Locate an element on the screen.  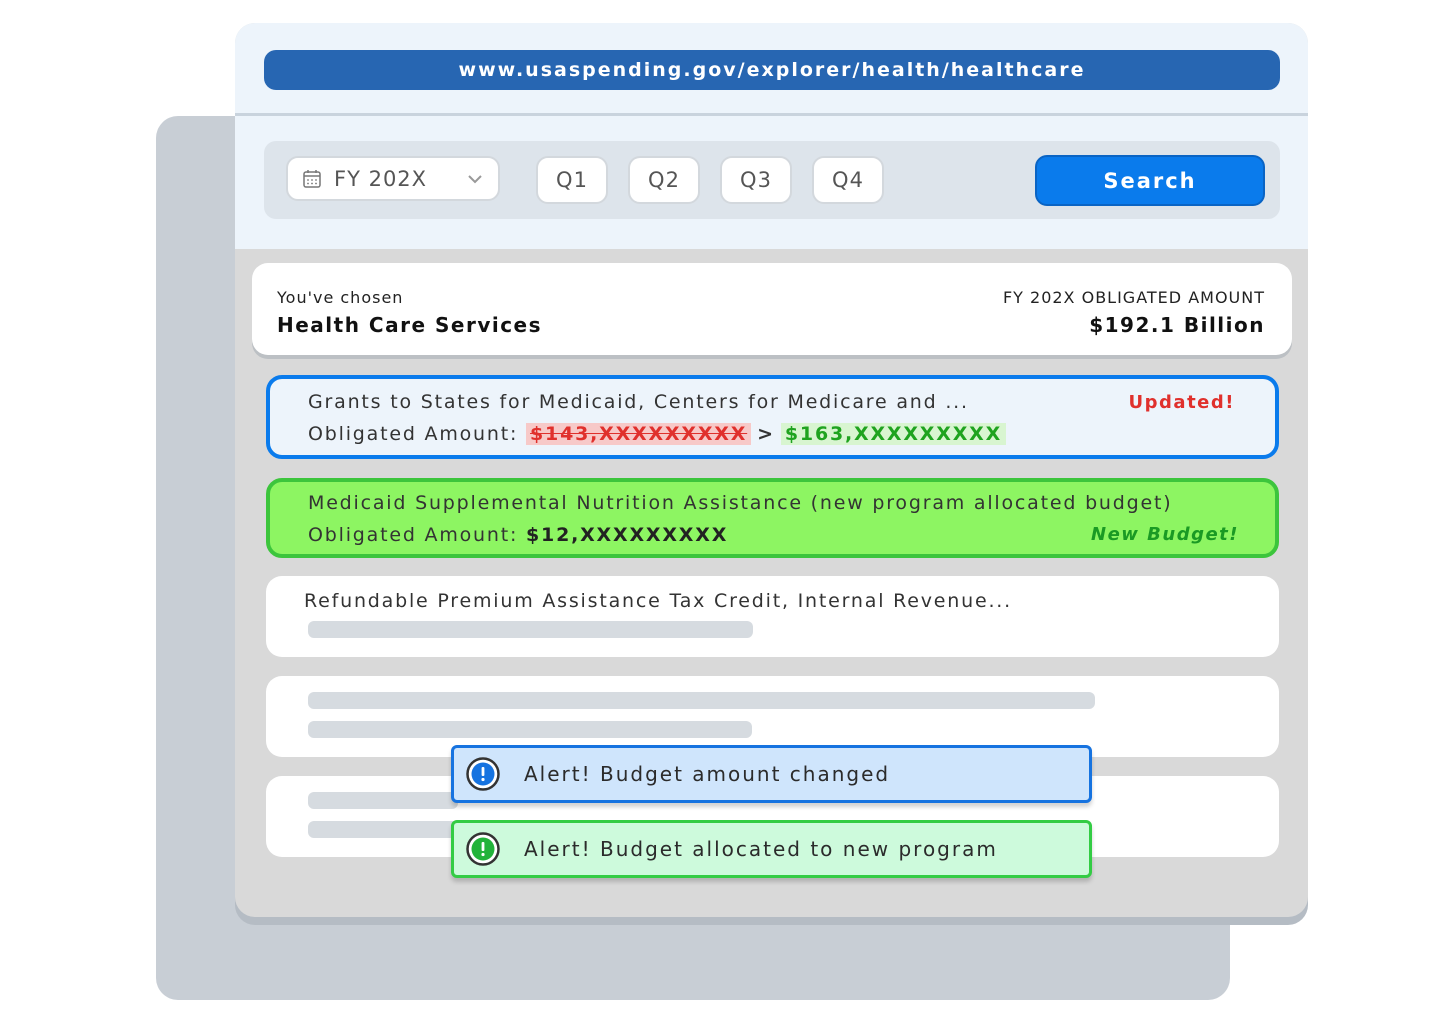
quarter-button-q3: Q3 is located at coordinates (756, 180).